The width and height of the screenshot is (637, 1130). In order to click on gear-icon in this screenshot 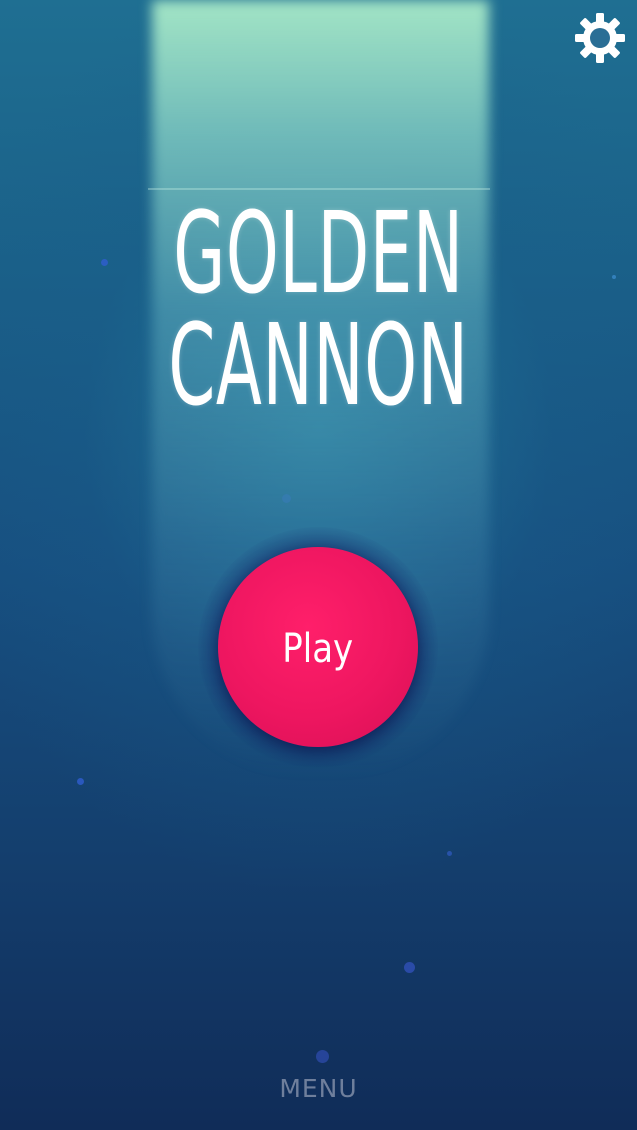, I will do `click(600, 38)`.